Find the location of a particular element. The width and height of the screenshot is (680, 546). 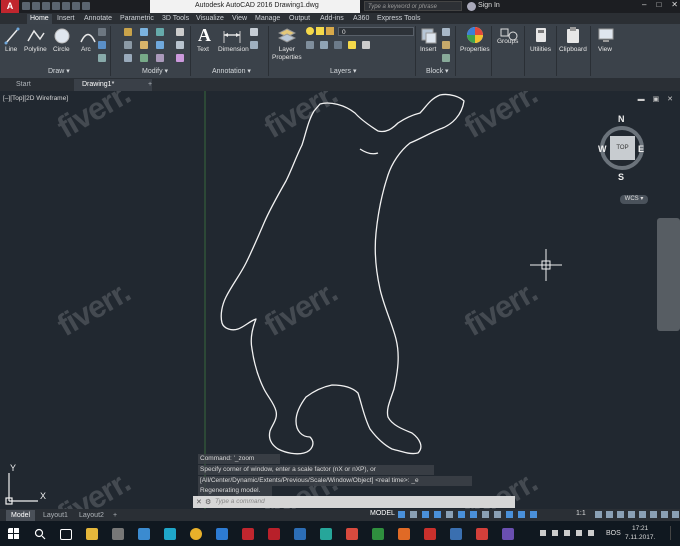

tab-add-ins: Add-ins is located at coordinates (332, 19).